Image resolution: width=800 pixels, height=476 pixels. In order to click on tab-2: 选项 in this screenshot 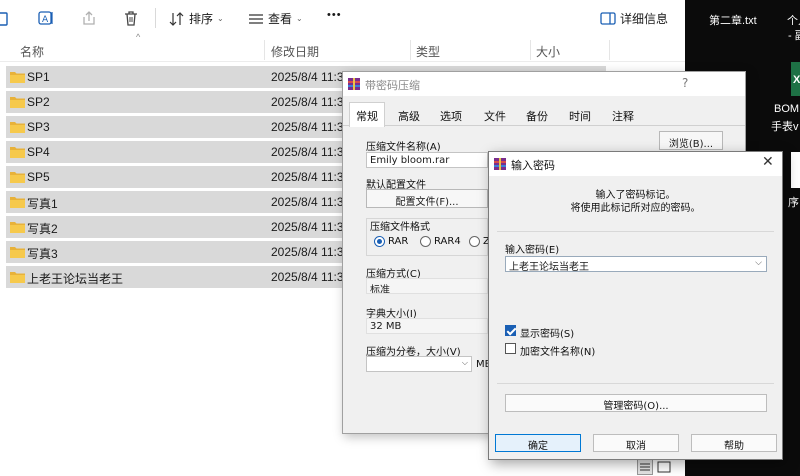, I will do `click(451, 116)`.